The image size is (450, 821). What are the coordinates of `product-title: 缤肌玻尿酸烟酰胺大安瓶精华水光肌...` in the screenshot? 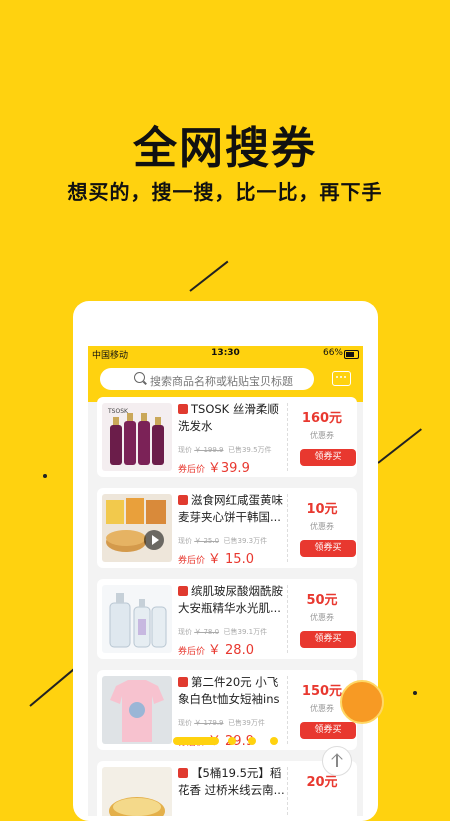 It's located at (230, 599).